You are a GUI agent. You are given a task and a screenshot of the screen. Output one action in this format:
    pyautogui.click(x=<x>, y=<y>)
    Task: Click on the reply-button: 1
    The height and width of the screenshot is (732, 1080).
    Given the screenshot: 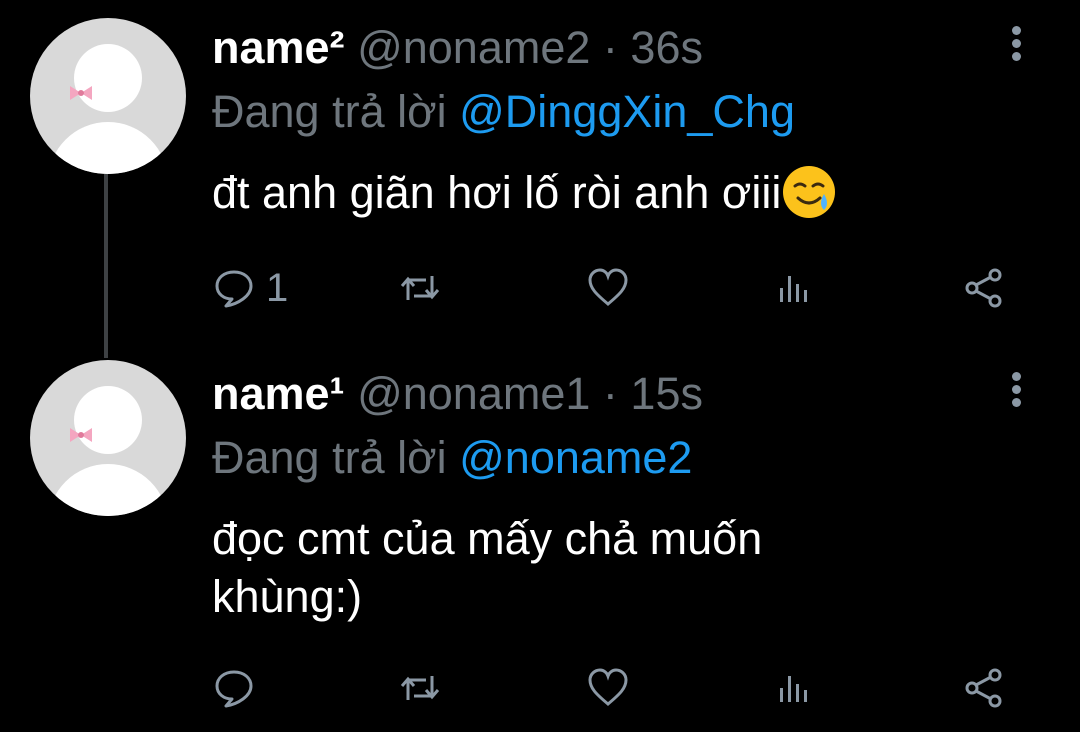 What is the action you would take?
    pyautogui.click(x=250, y=288)
    